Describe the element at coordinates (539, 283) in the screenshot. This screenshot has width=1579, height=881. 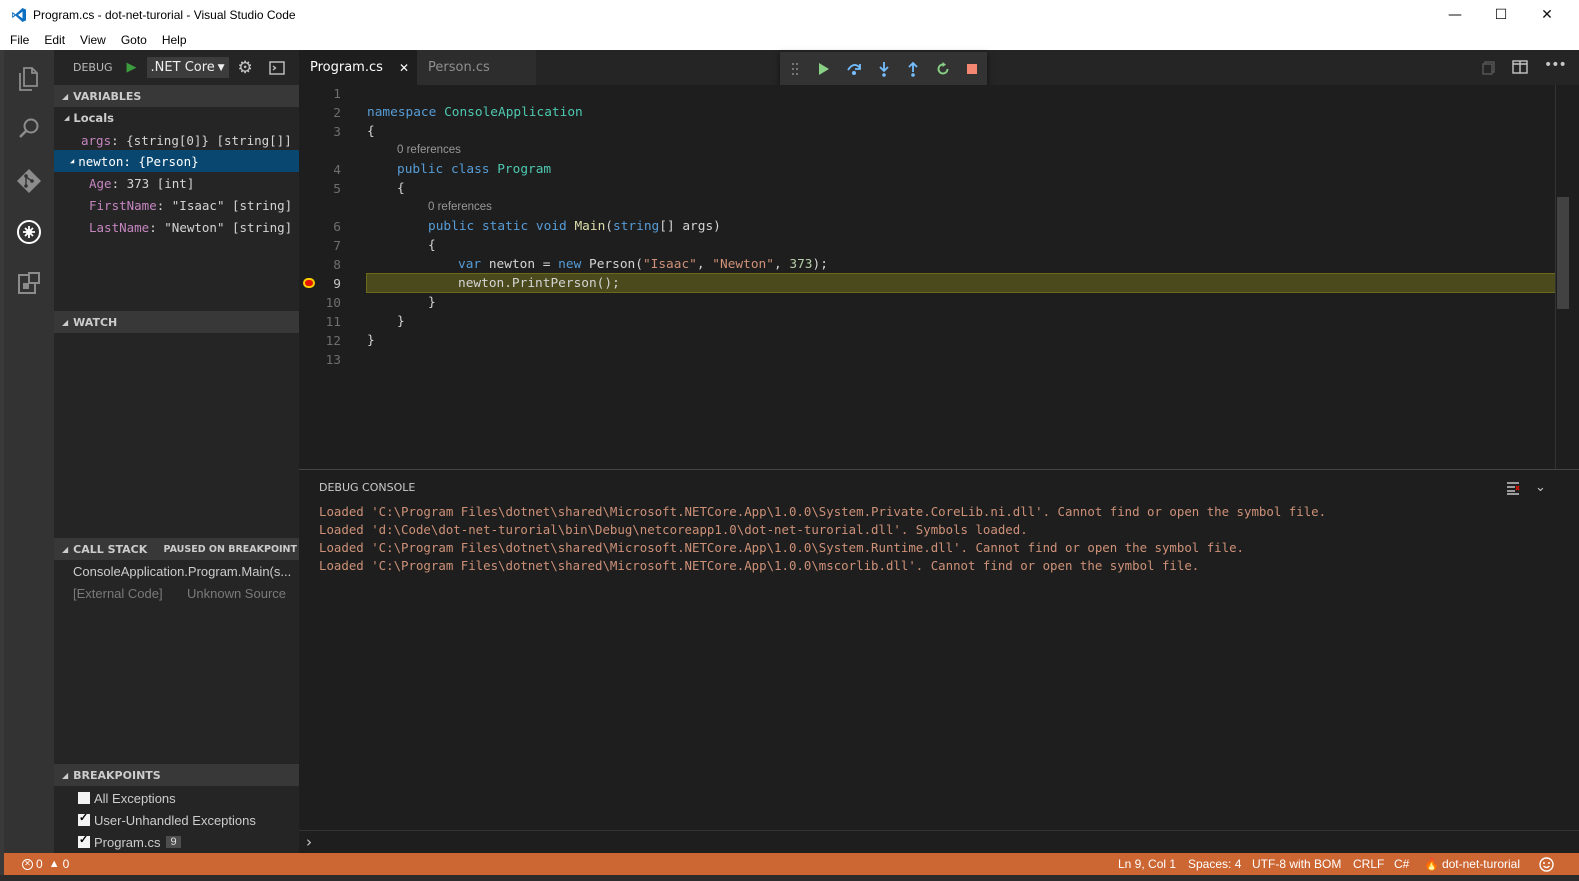
I see `code-line-current: newton.PrintPerson();` at that location.